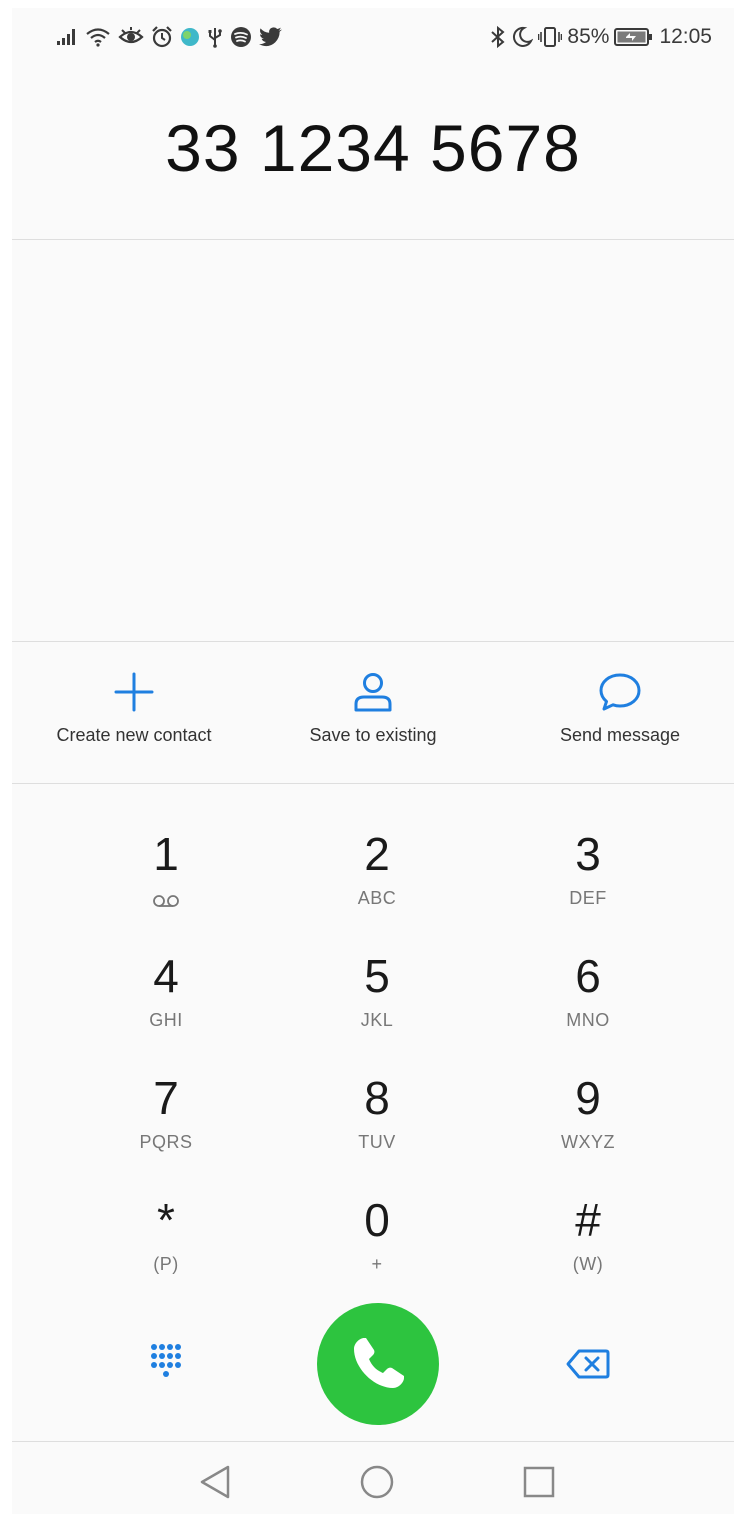 This screenshot has width=734, height=1517. I want to click on person-icon, so click(373, 692).